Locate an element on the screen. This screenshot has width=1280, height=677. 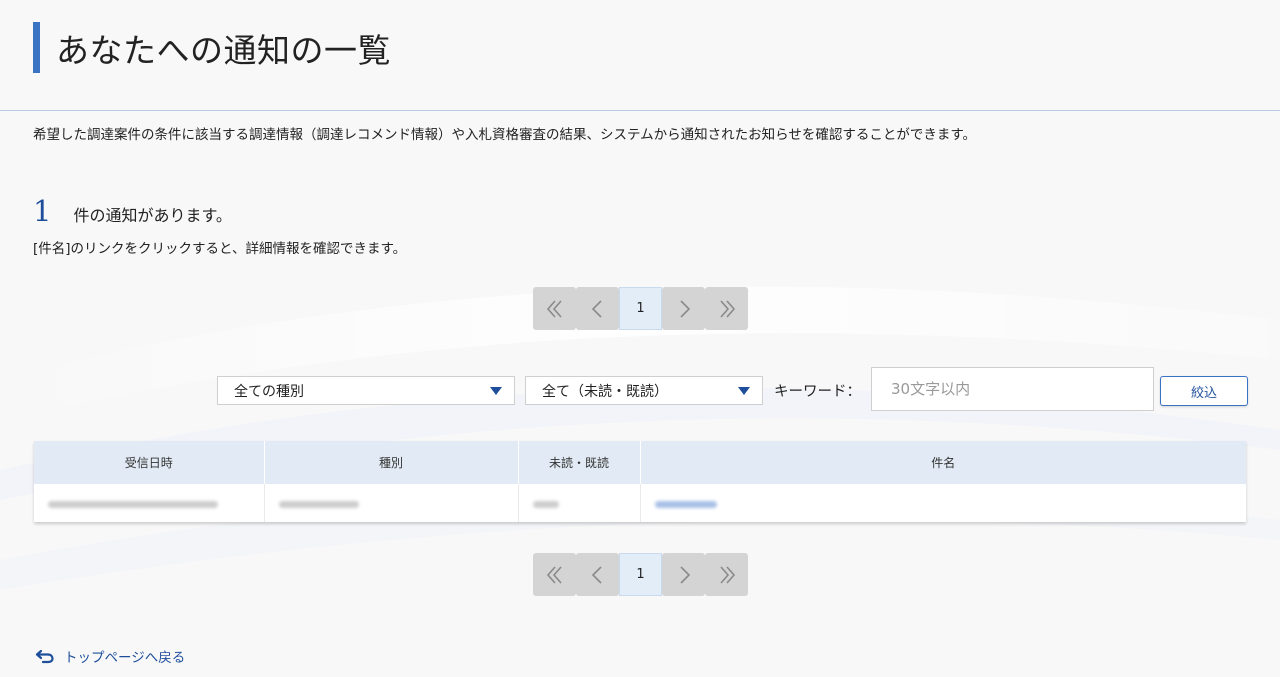
subject-link is located at coordinates (685, 504).